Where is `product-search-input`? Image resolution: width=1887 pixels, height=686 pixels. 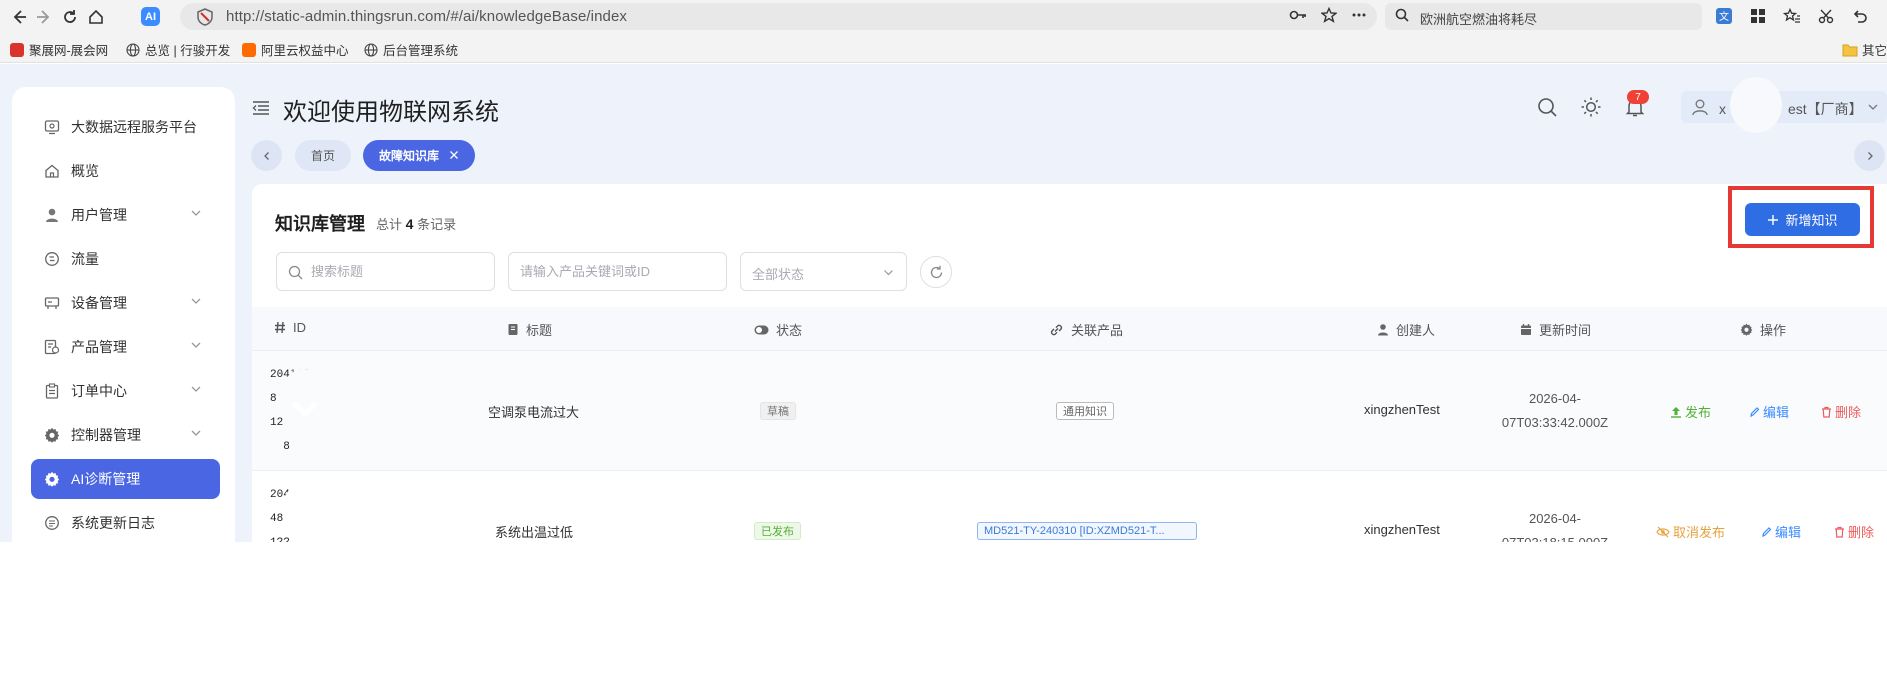
product-search-input is located at coordinates (617, 271).